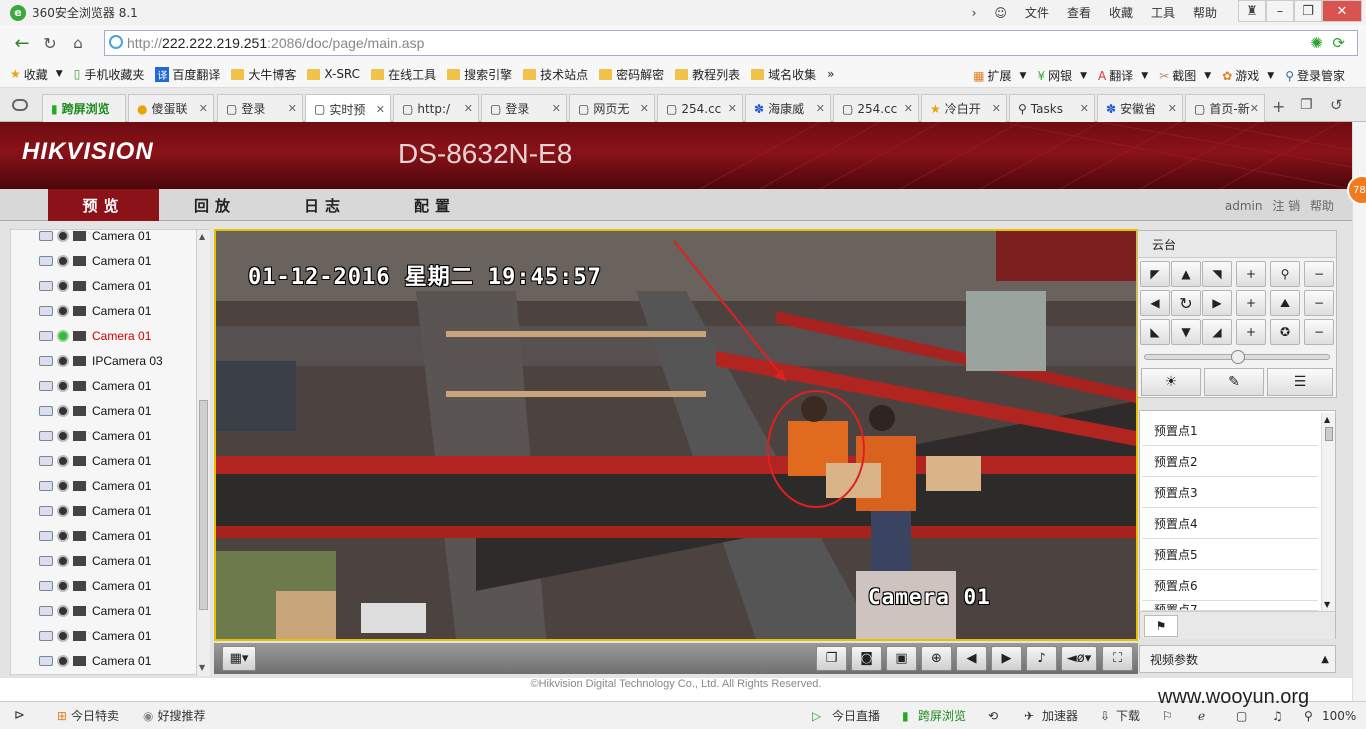 This screenshot has height=729, width=1366. What do you see at coordinates (1041, 658) in the screenshot?
I see `microphone-button: ♪` at bounding box center [1041, 658].